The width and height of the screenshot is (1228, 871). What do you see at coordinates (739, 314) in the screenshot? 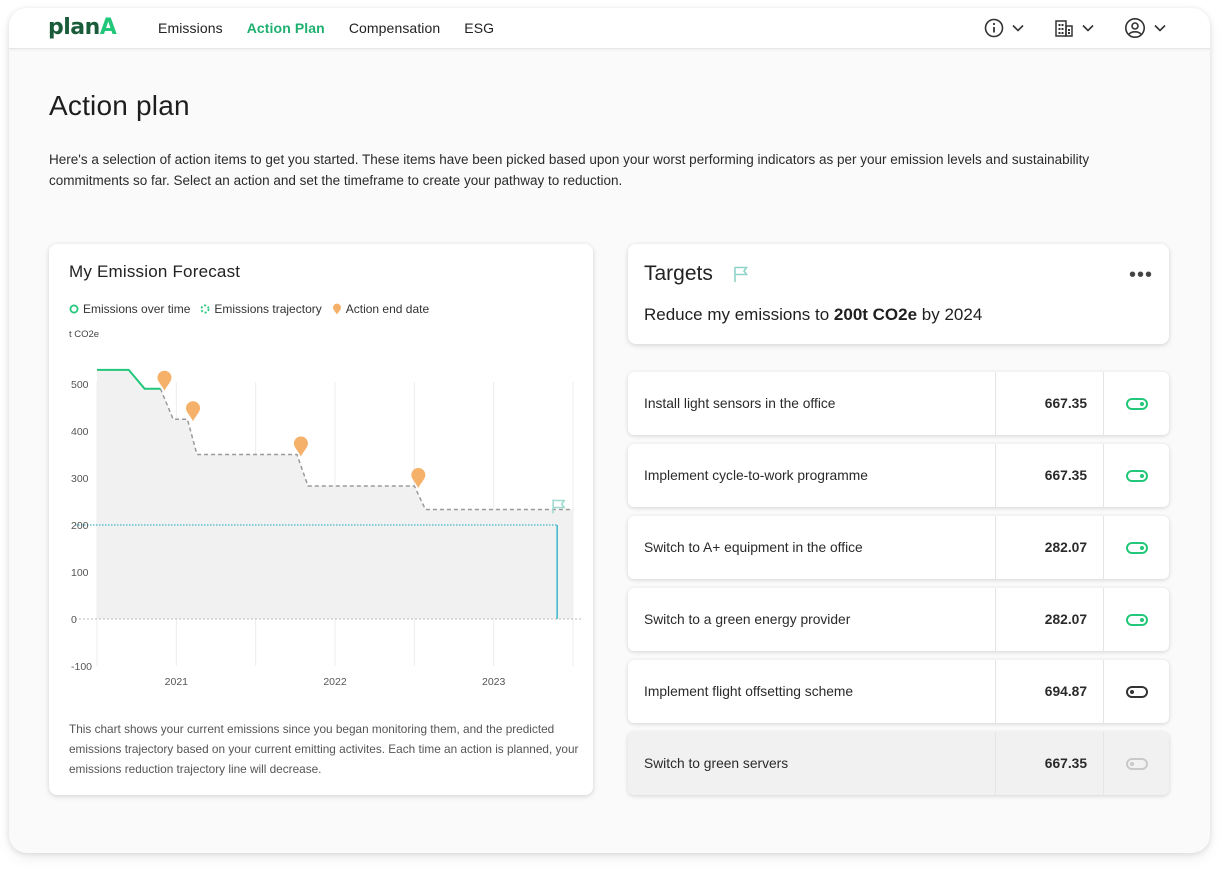
I see `target-prefix: Reduce my emissions to` at bounding box center [739, 314].